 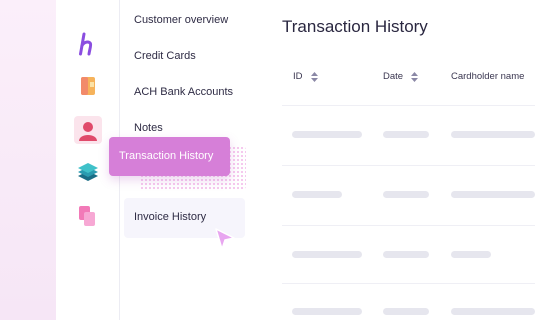 What do you see at coordinates (88, 130) in the screenshot?
I see `user-icon` at bounding box center [88, 130].